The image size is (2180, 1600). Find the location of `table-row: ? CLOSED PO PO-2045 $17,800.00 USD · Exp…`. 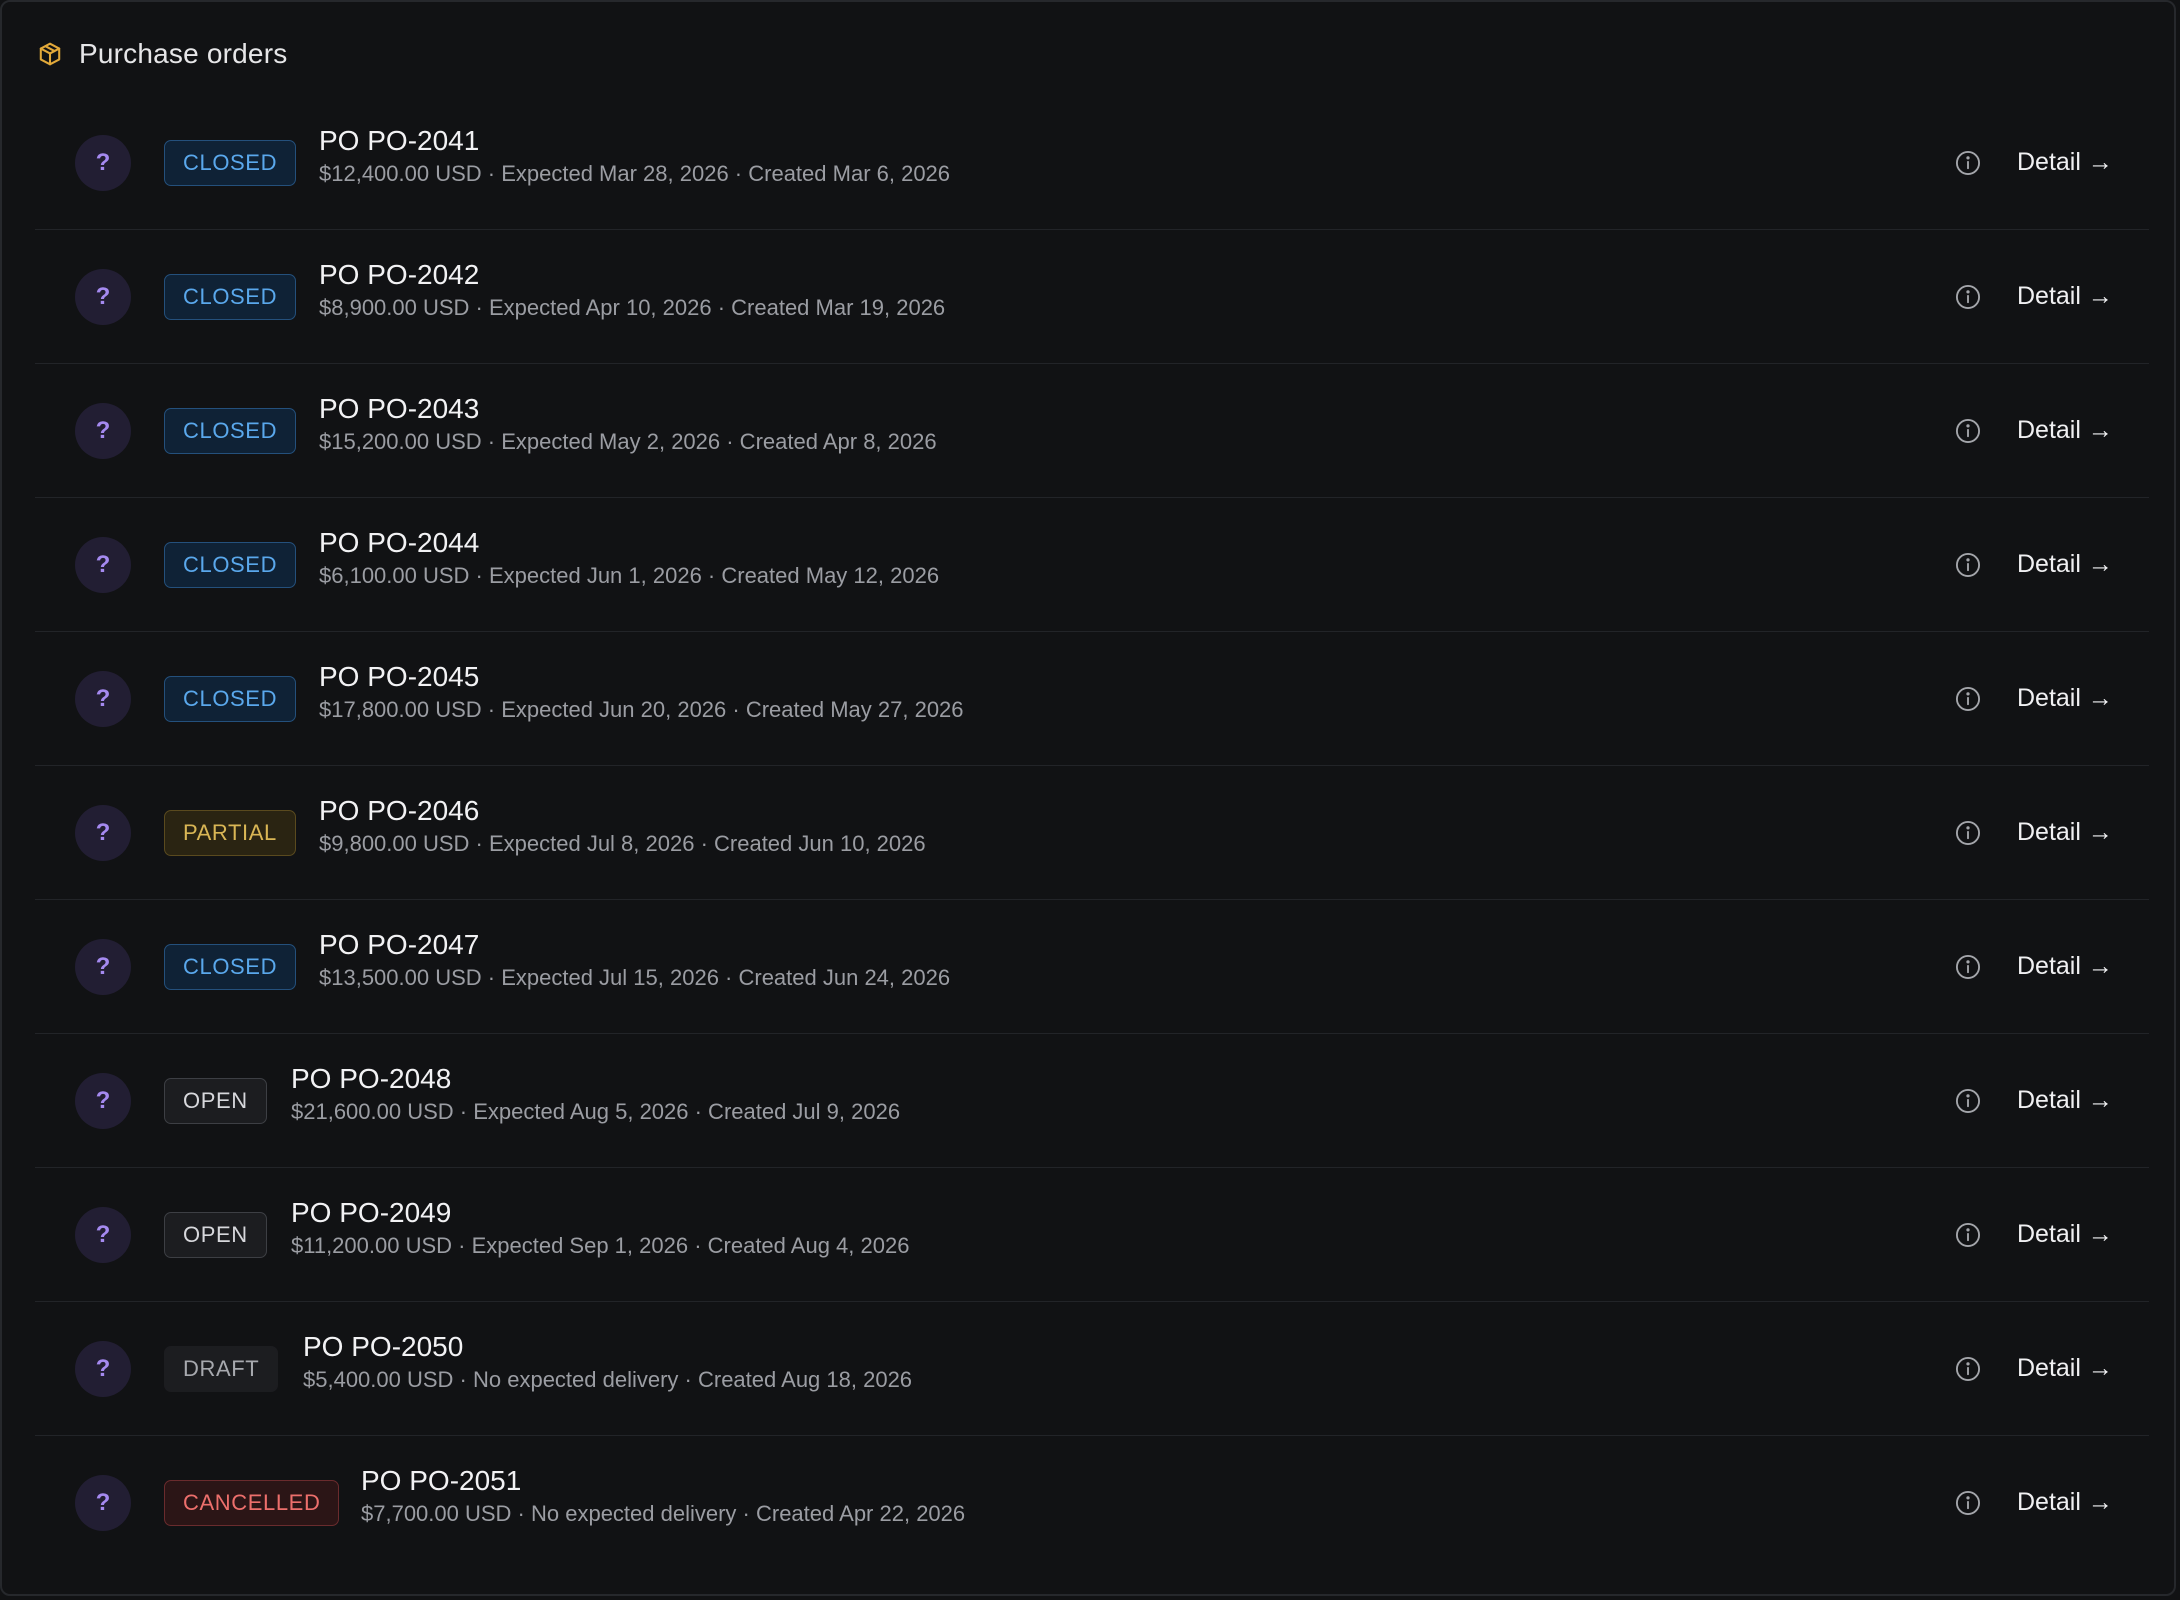

table-row: ? CLOSED PO PO-2045 $17,800.00 USD · Exp… is located at coordinates (1092, 699).